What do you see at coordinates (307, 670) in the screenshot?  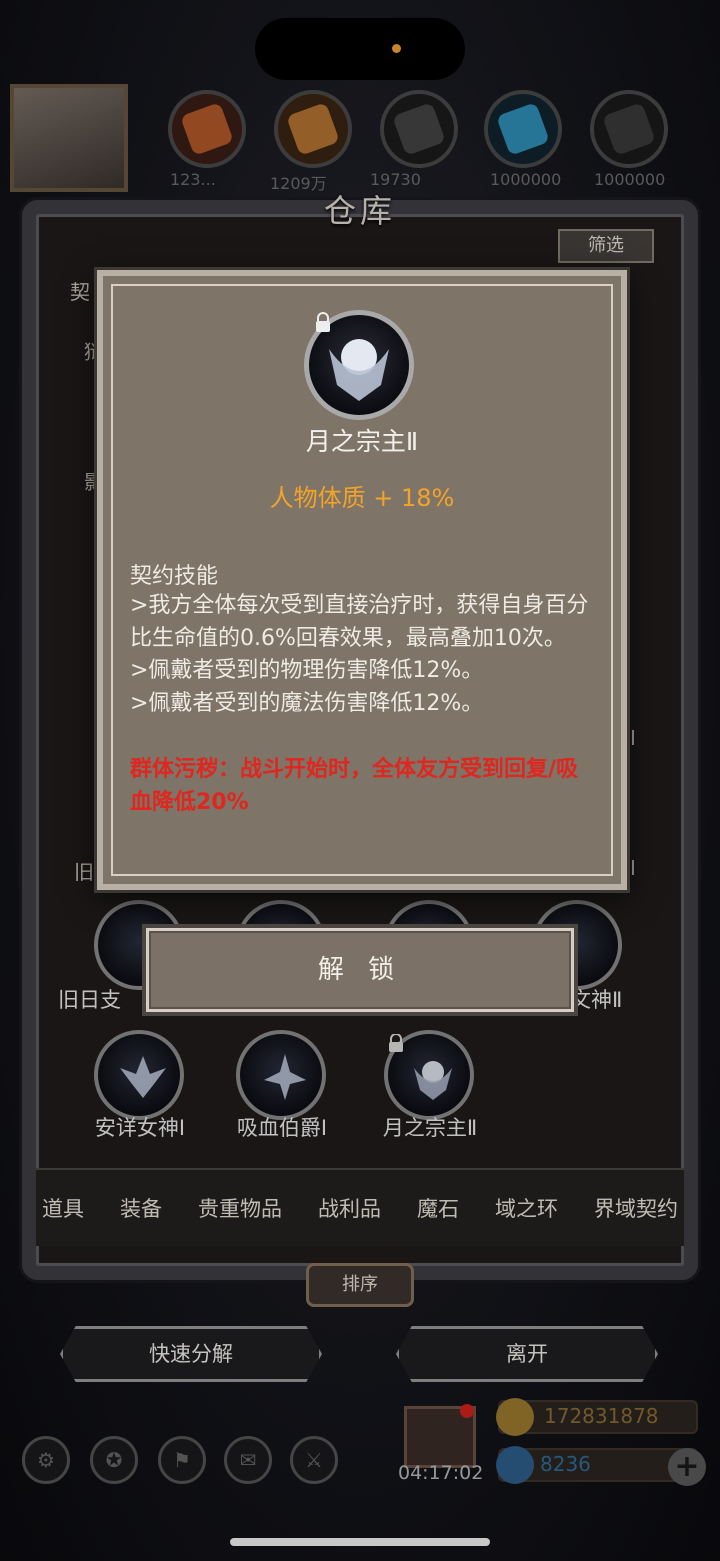 I see `skill-line: >佩戴者受到的物理伤害降低12%。` at bounding box center [307, 670].